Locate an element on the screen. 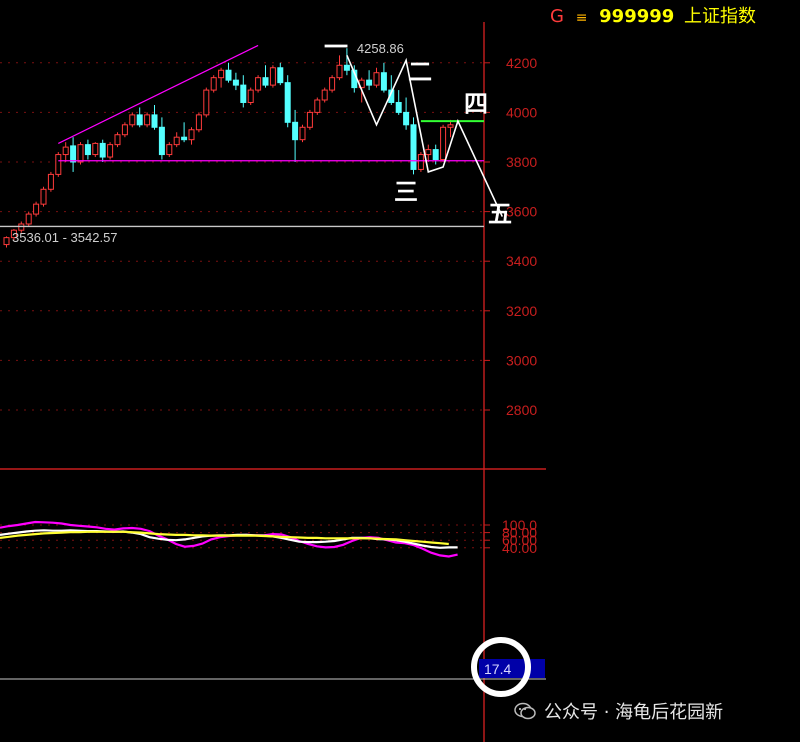  upper-trendline is located at coordinates (158, 94).